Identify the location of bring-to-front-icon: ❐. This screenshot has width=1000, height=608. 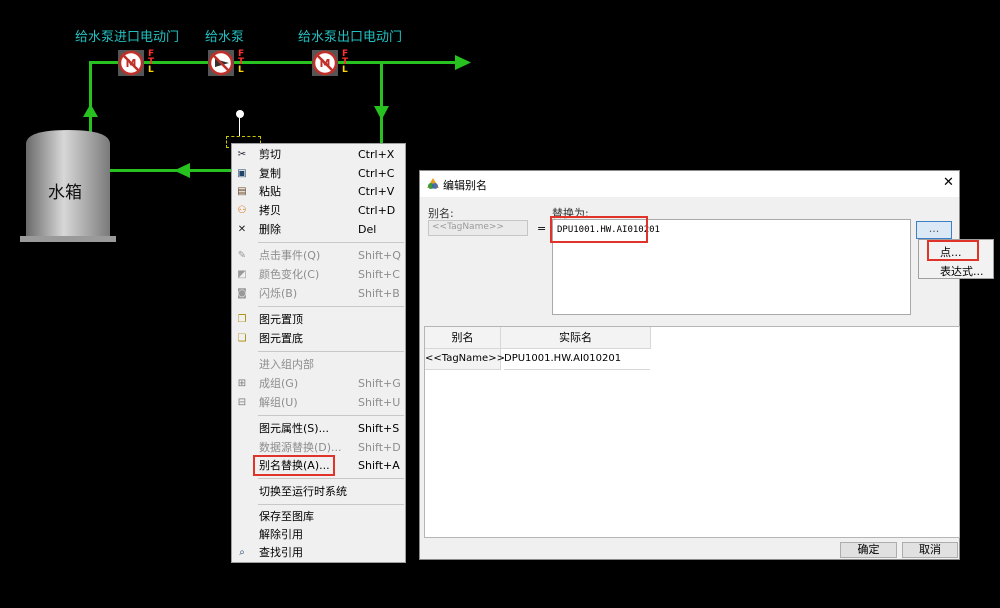
(242, 319).